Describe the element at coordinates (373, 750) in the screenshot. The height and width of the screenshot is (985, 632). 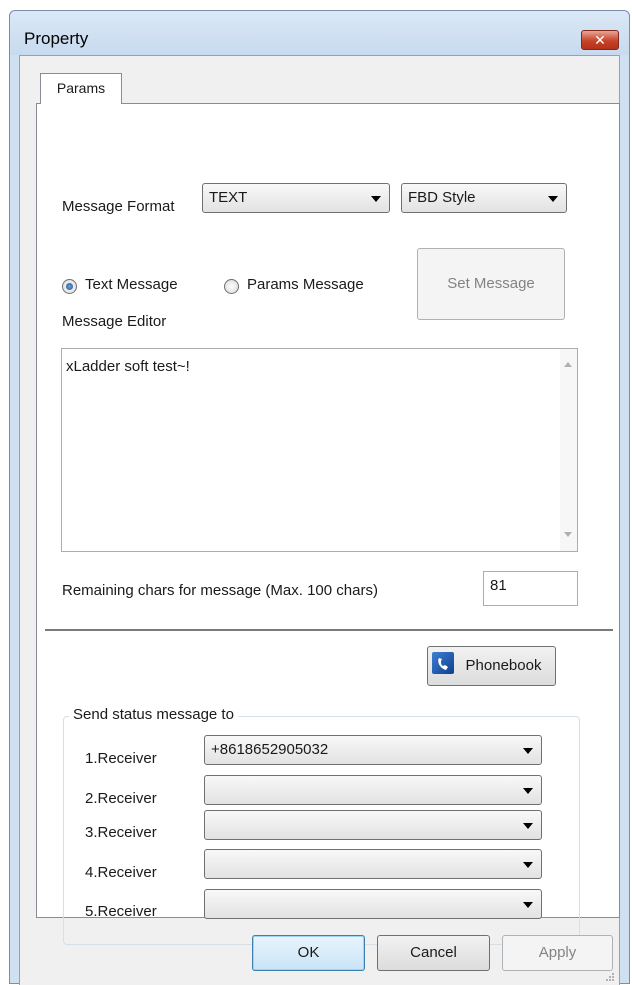
I see `receiver-1-select: +8618652905032` at that location.